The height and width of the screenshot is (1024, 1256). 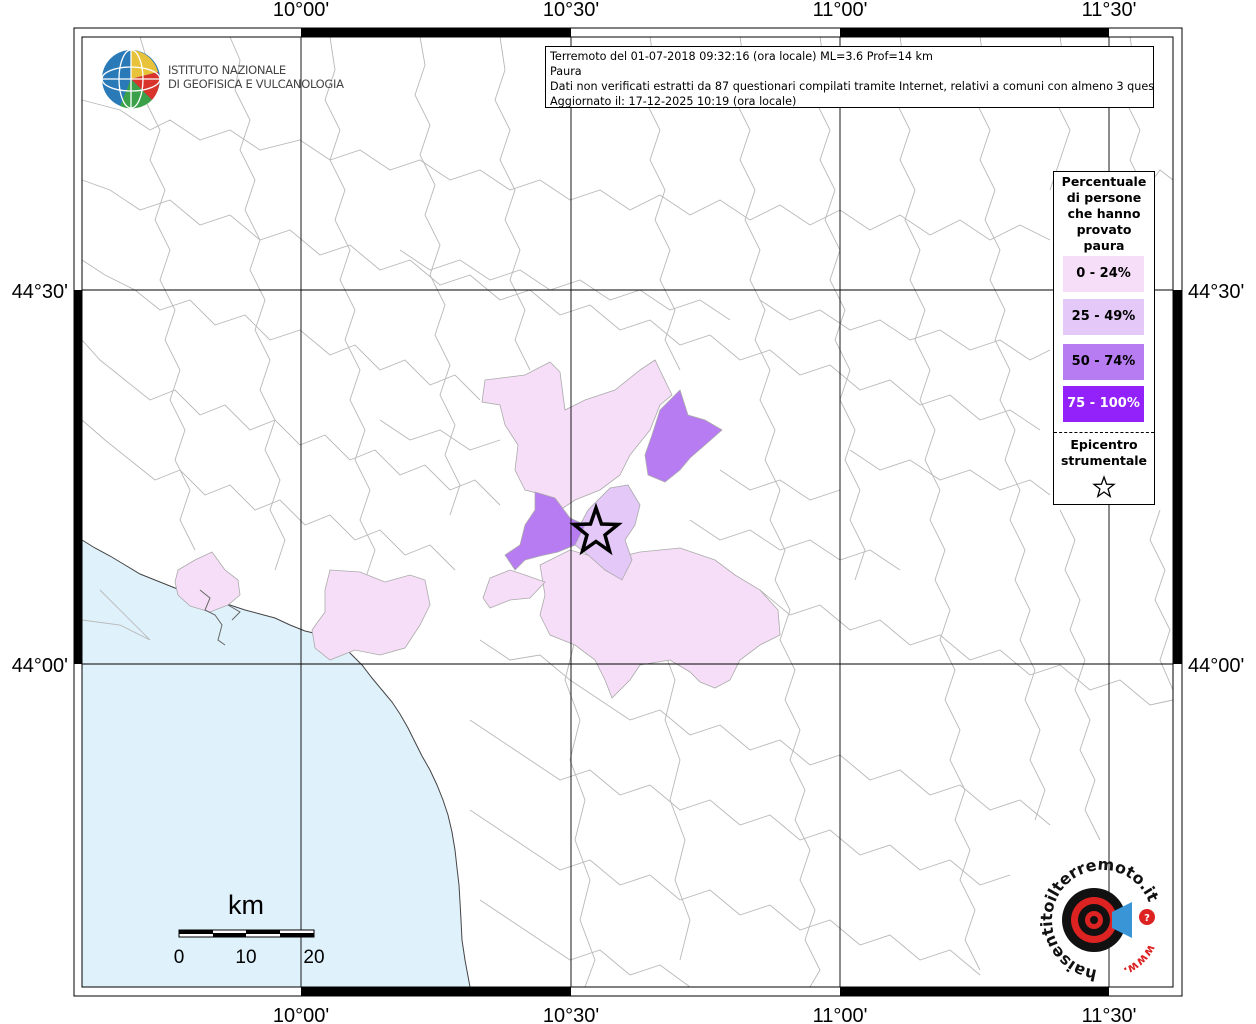 I want to click on hst-logo-url: www., so click(x=1140, y=960).